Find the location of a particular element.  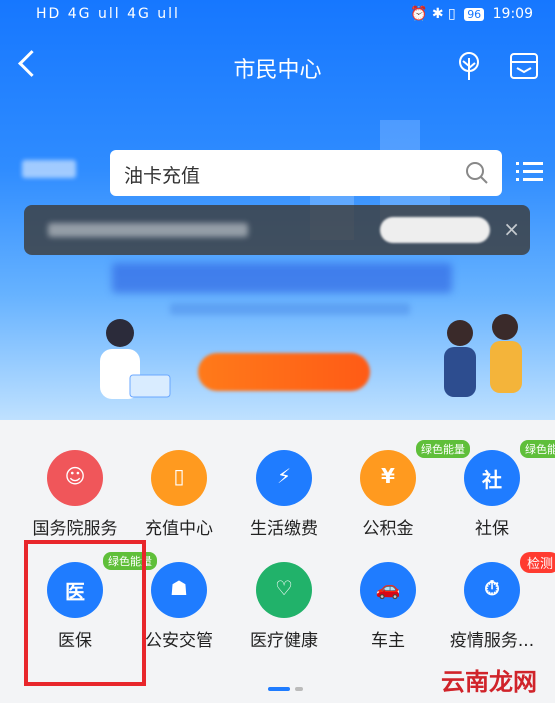

service-icon-circle: ▯ is located at coordinates (179, 478).